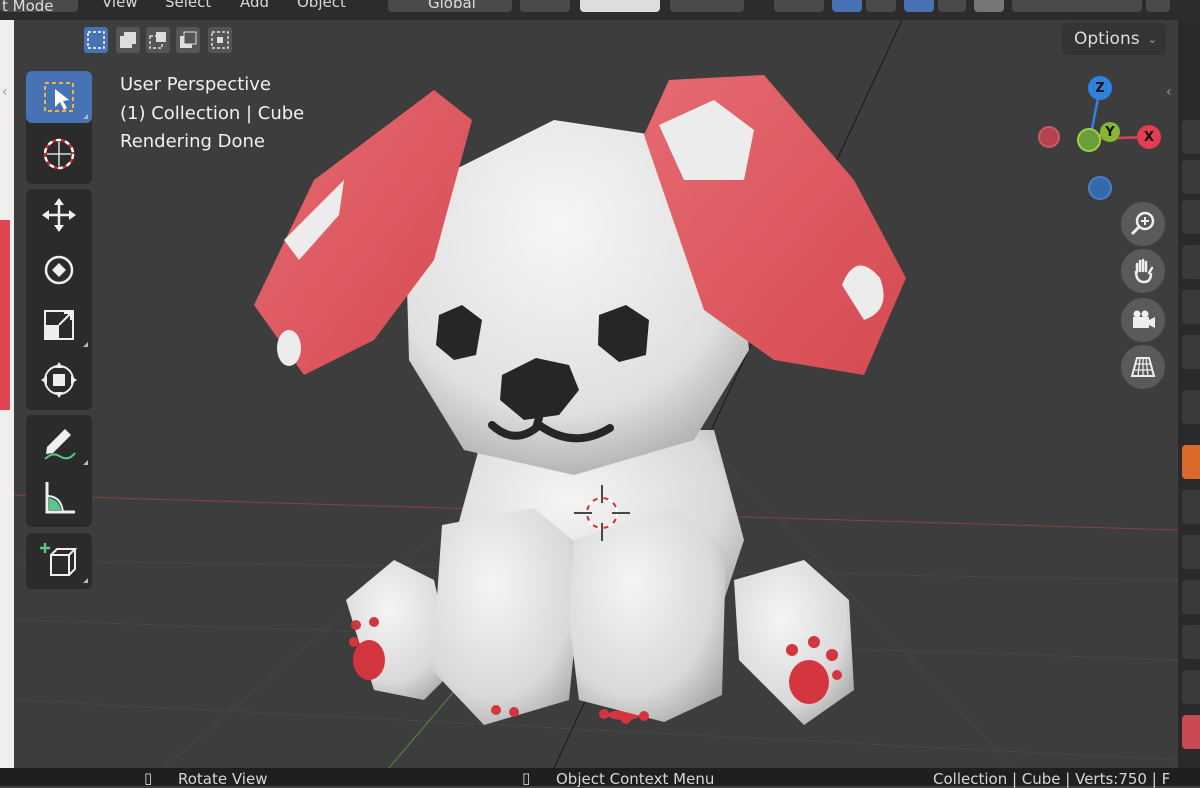 The image size is (1200, 788). I want to click on options-label: Options, so click(1107, 39).